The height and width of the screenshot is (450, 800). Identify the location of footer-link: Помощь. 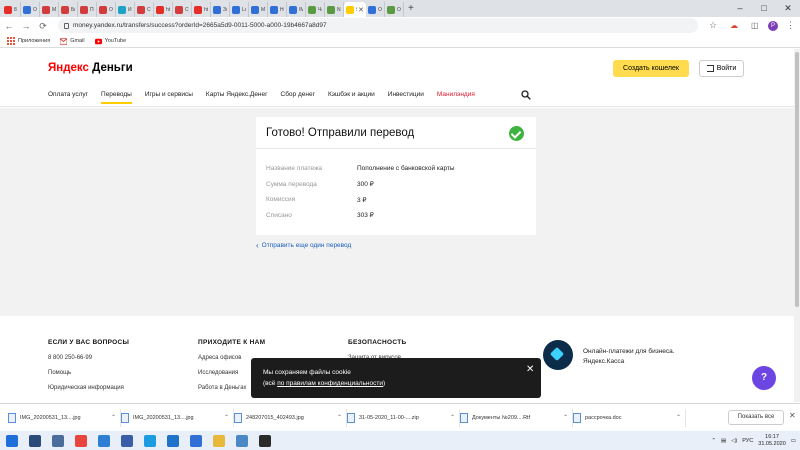
(88, 377).